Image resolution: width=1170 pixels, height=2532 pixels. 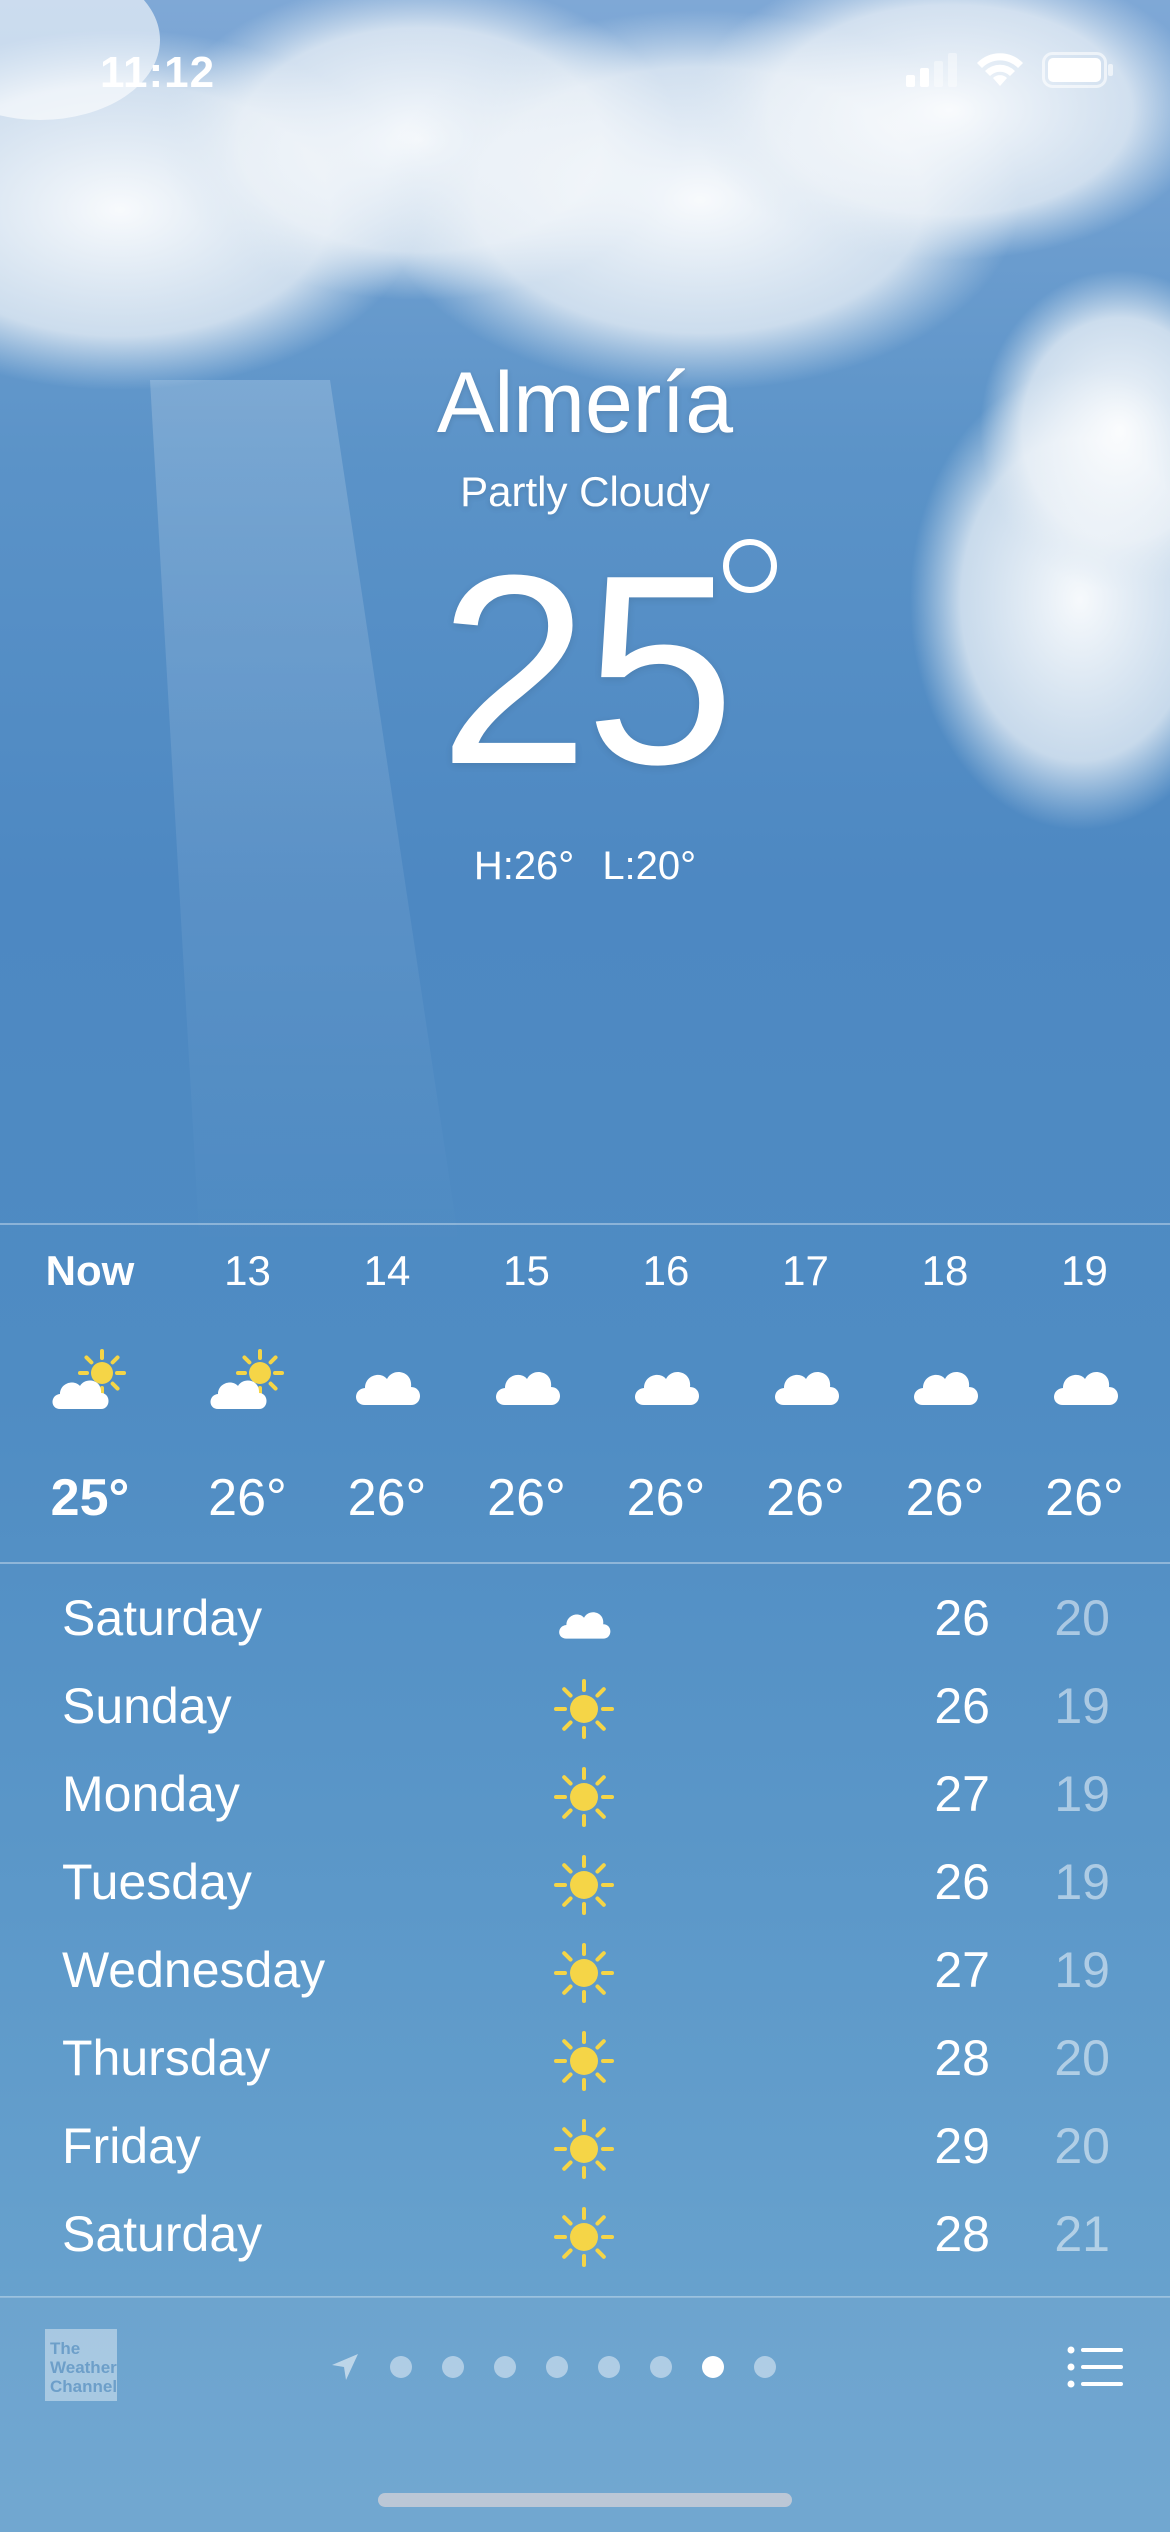 What do you see at coordinates (1082, 2234) in the screenshot?
I see `day-low-temperature: 21` at bounding box center [1082, 2234].